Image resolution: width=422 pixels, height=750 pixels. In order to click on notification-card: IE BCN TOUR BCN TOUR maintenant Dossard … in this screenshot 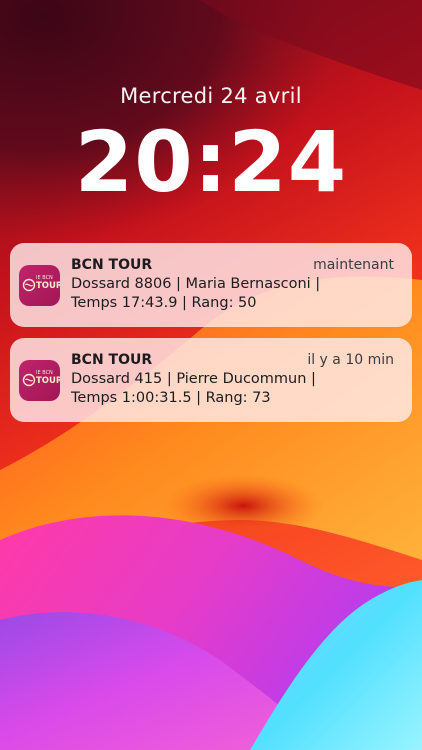, I will do `click(211, 285)`.